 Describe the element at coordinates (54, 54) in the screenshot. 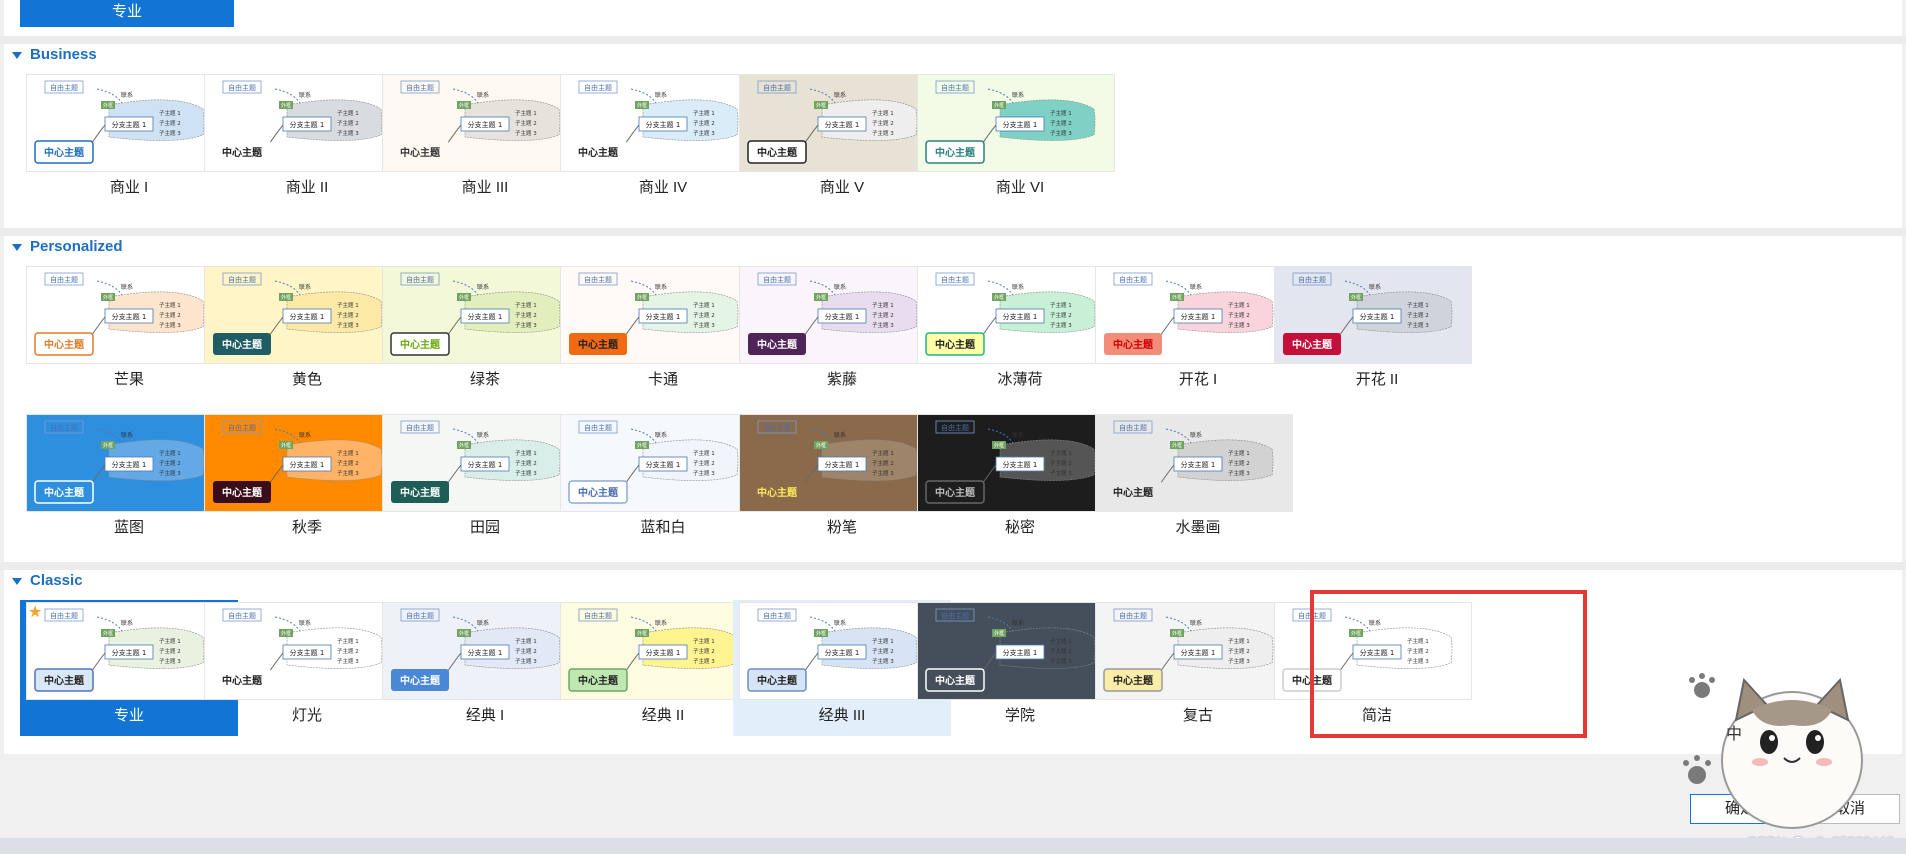

I see `business-header: Business` at that location.